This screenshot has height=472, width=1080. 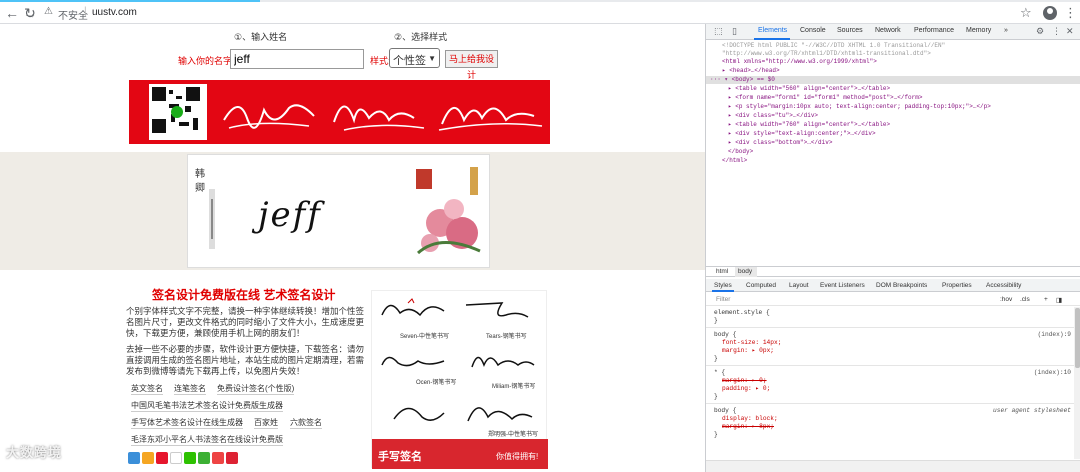 I want to click on link-famous-calligraphy: 毛泽东邓小平名人书法签名在线设计免费版, so click(x=207, y=440).